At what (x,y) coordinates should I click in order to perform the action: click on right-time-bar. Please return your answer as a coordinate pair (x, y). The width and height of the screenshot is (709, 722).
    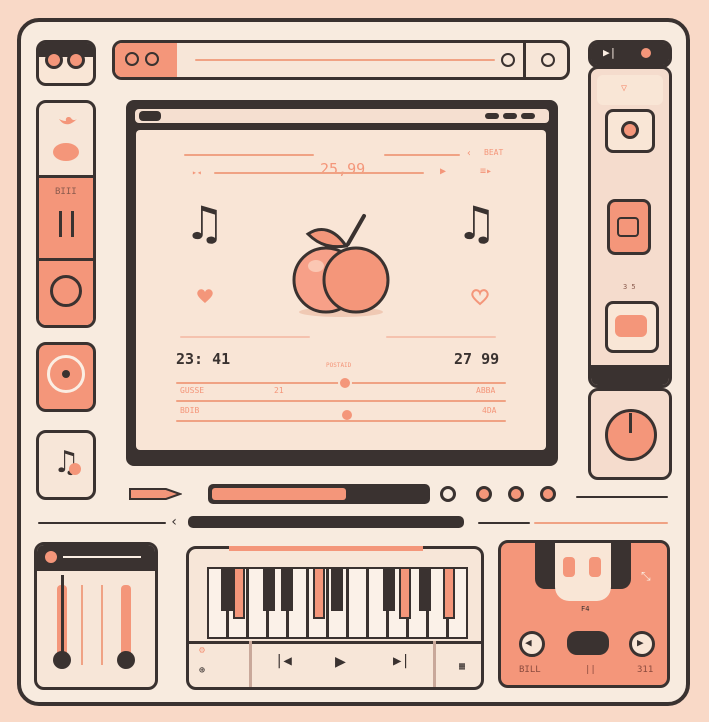
    Looking at the image, I should click on (441, 337).